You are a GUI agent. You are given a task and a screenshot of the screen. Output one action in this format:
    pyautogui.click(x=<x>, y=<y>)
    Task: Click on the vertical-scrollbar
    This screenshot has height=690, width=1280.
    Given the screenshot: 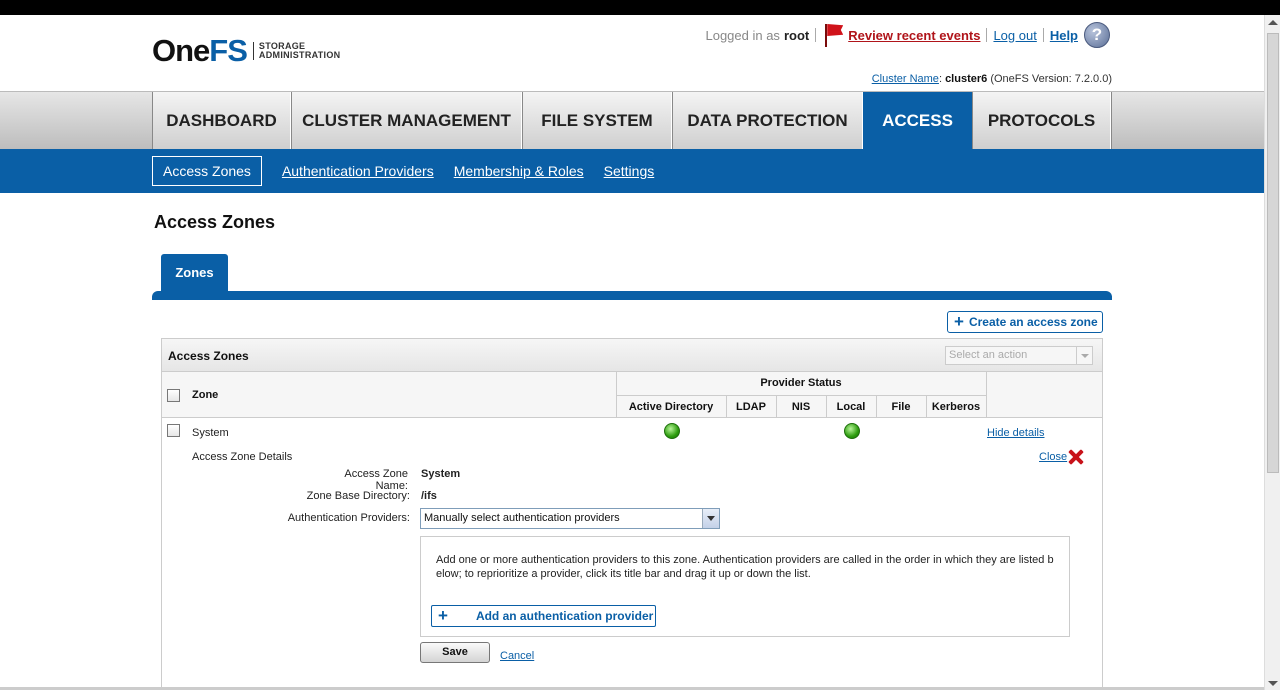 What is the action you would take?
    pyautogui.click(x=1272, y=352)
    